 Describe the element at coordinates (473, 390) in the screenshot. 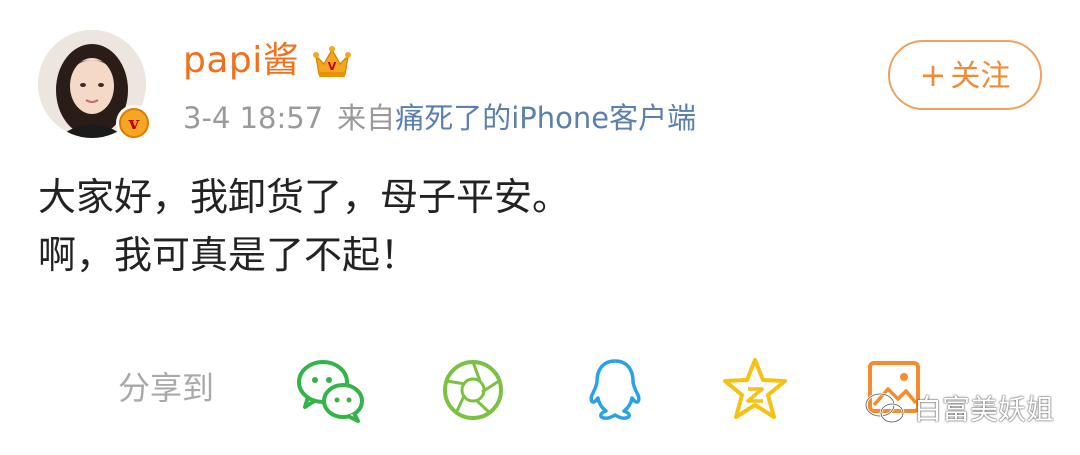

I see `moments-icon` at that location.